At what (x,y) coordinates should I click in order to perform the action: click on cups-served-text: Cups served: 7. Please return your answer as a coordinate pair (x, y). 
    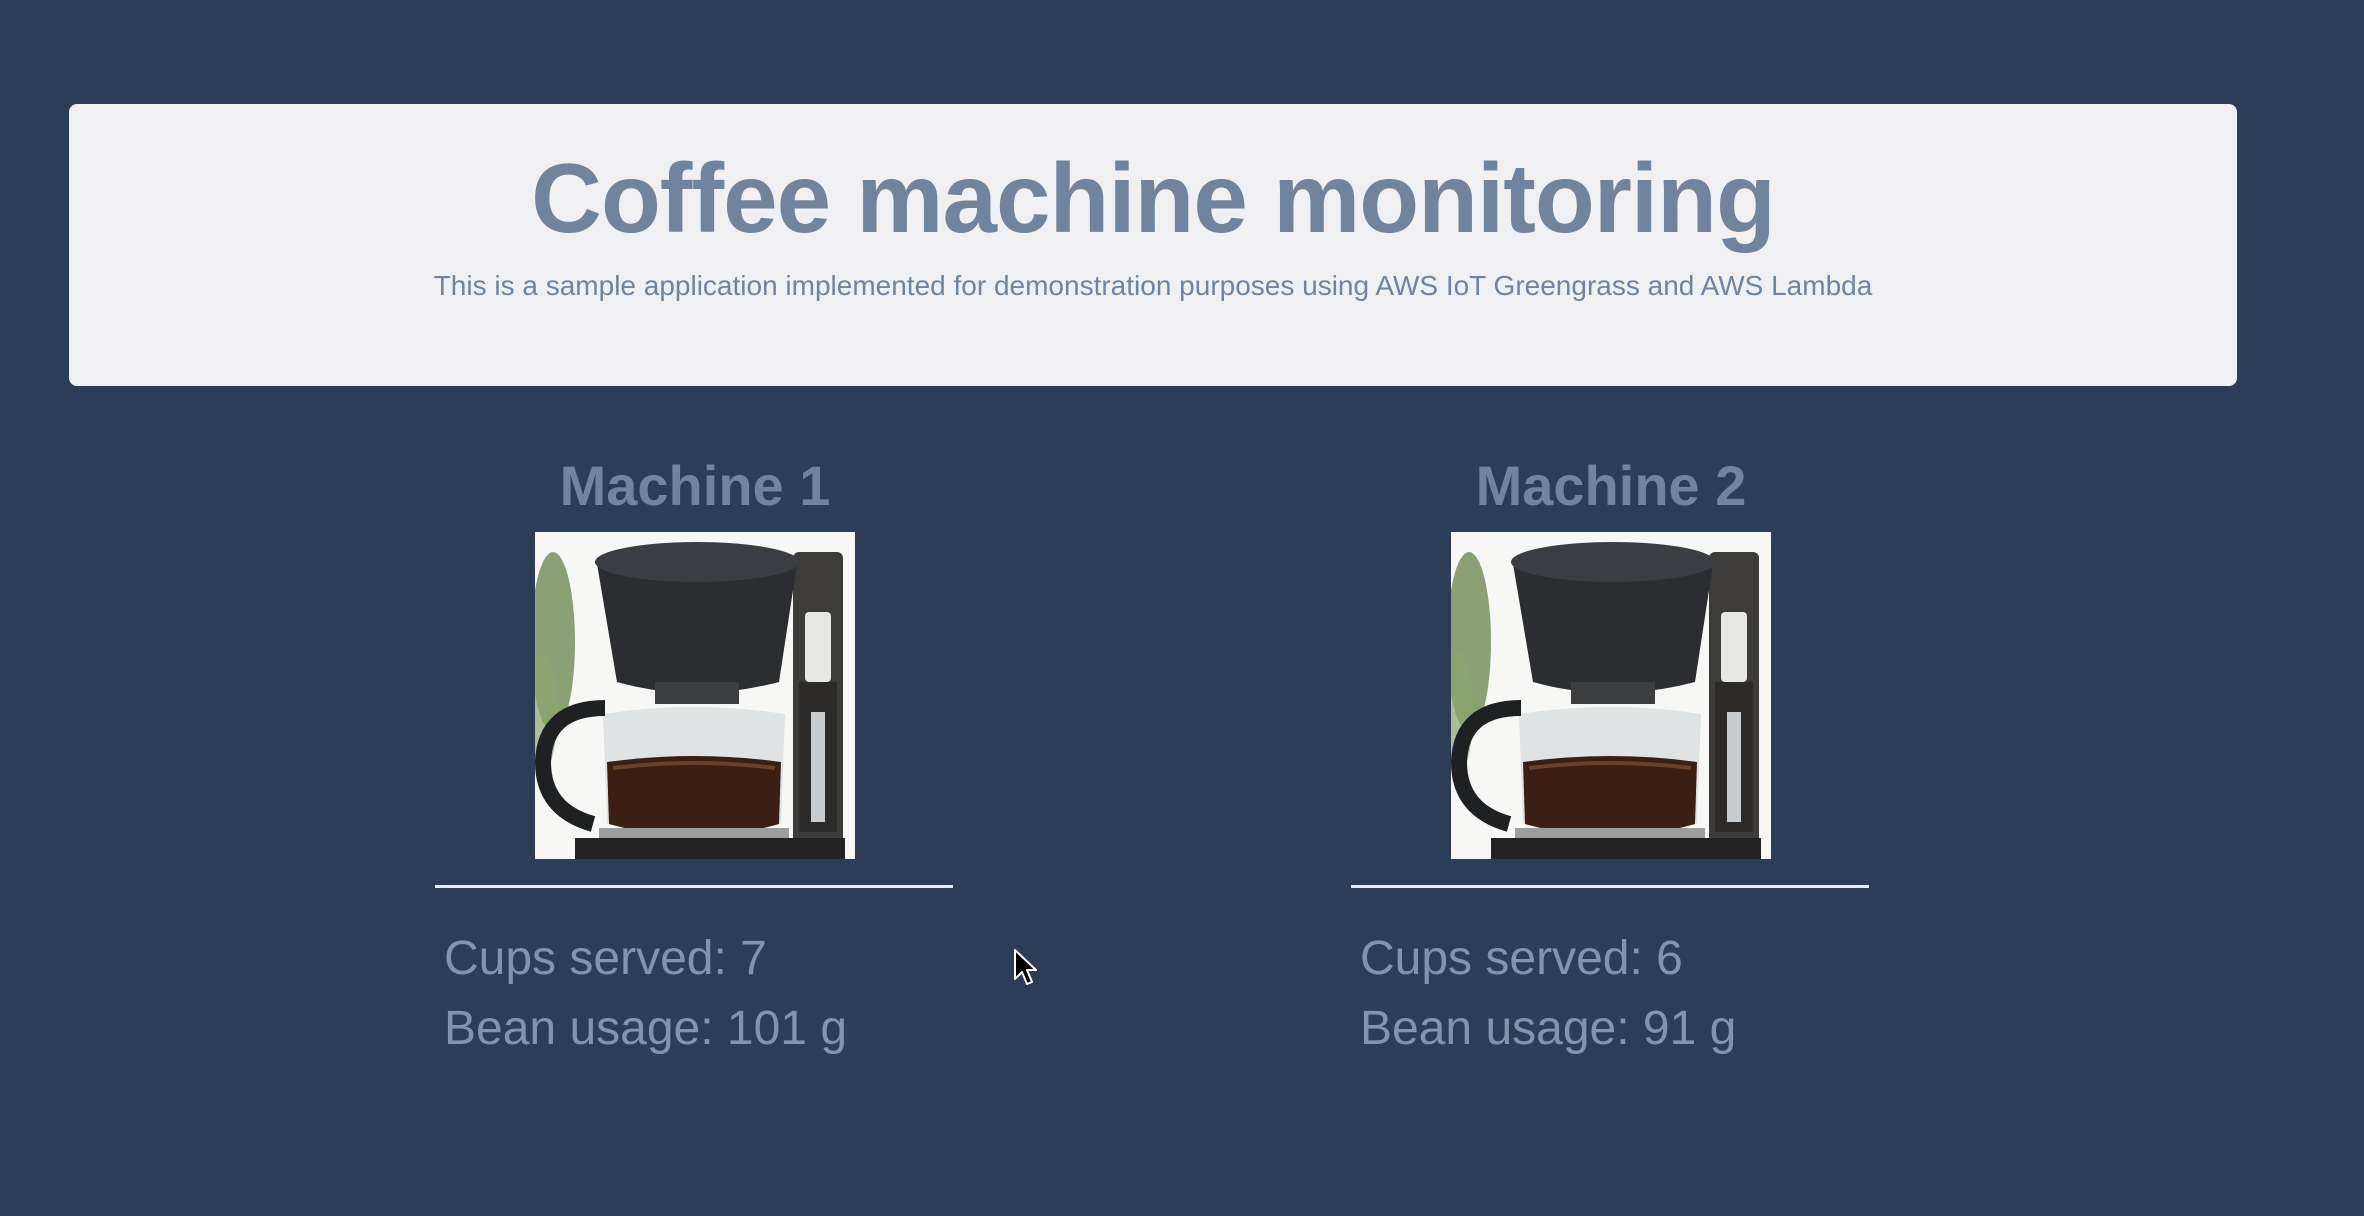
    Looking at the image, I should click on (605, 958).